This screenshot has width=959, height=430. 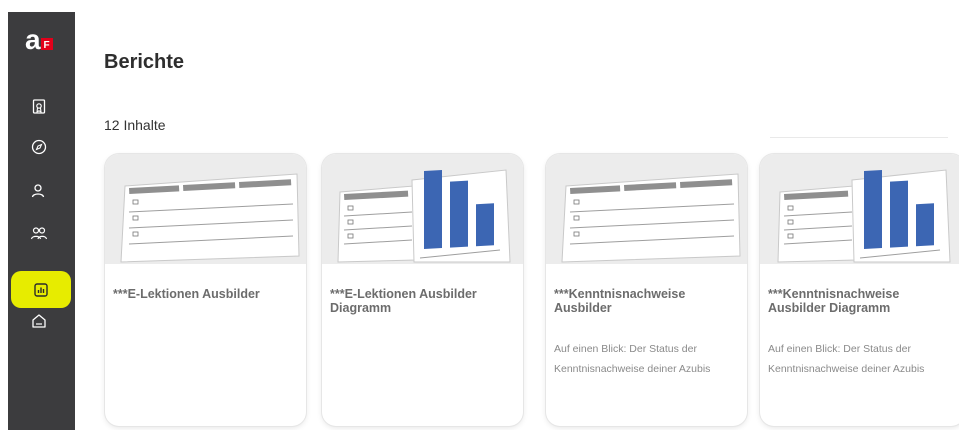 I want to click on report-card: ***E-Lektionen Ausbilder, so click(x=205, y=290).